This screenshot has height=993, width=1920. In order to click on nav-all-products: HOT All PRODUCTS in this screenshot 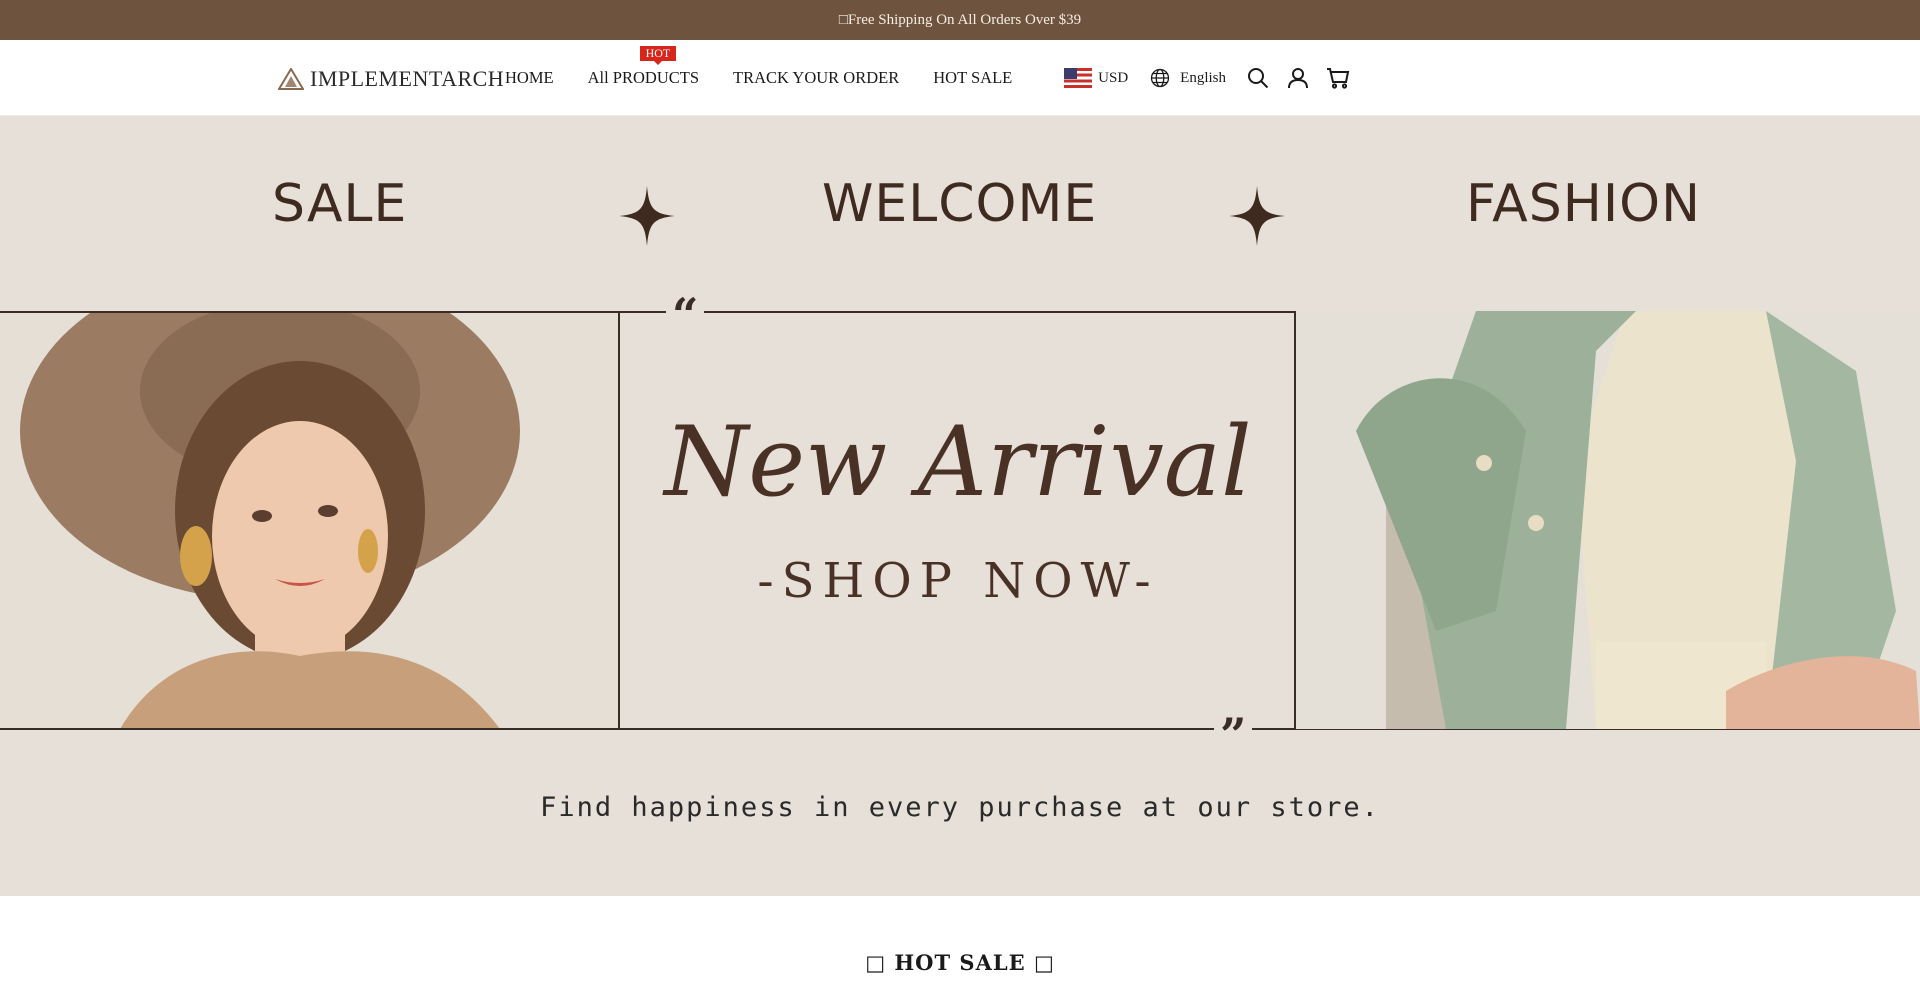, I will do `click(643, 67)`.